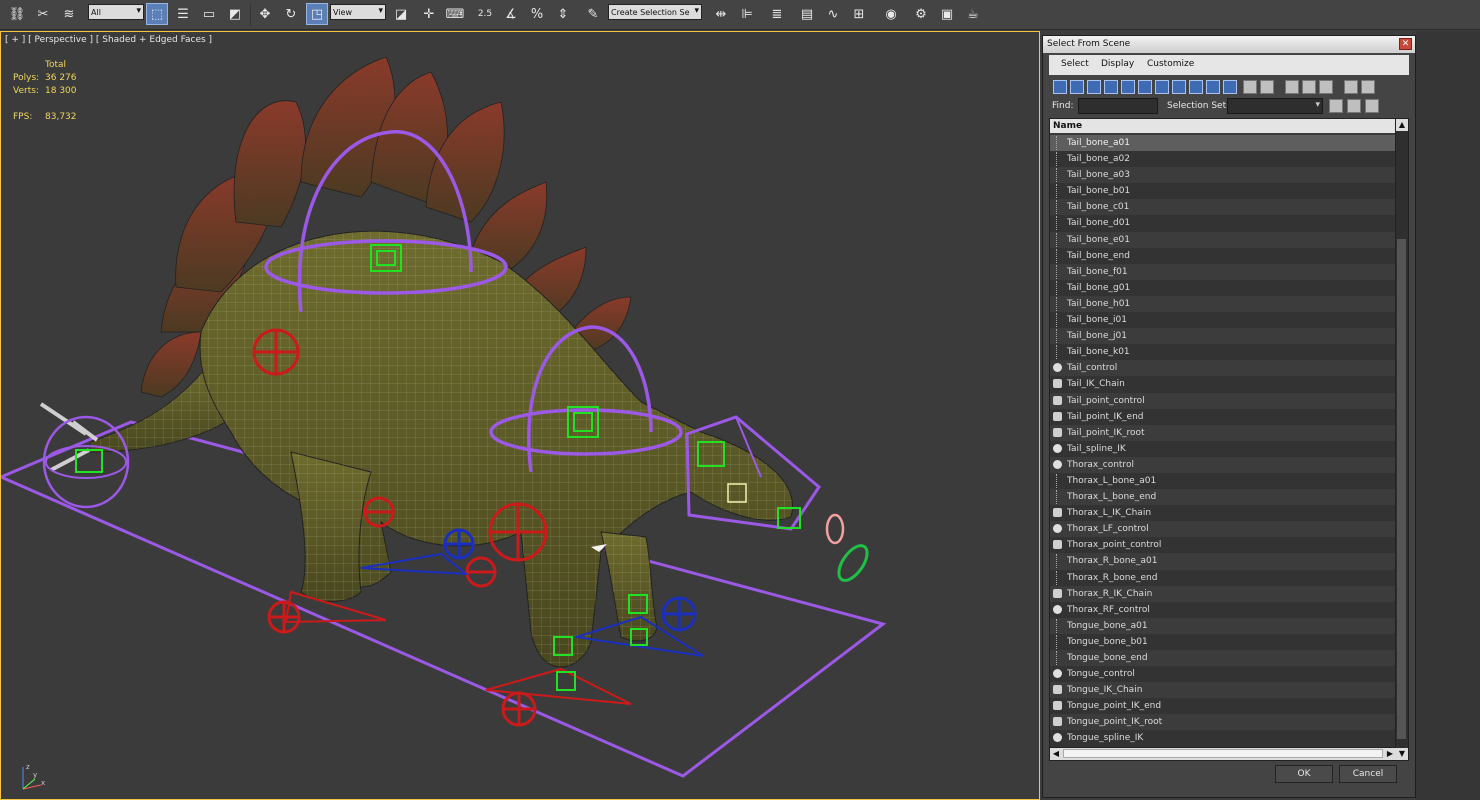  I want to click on unlink-icon: ✂, so click(43, 14).